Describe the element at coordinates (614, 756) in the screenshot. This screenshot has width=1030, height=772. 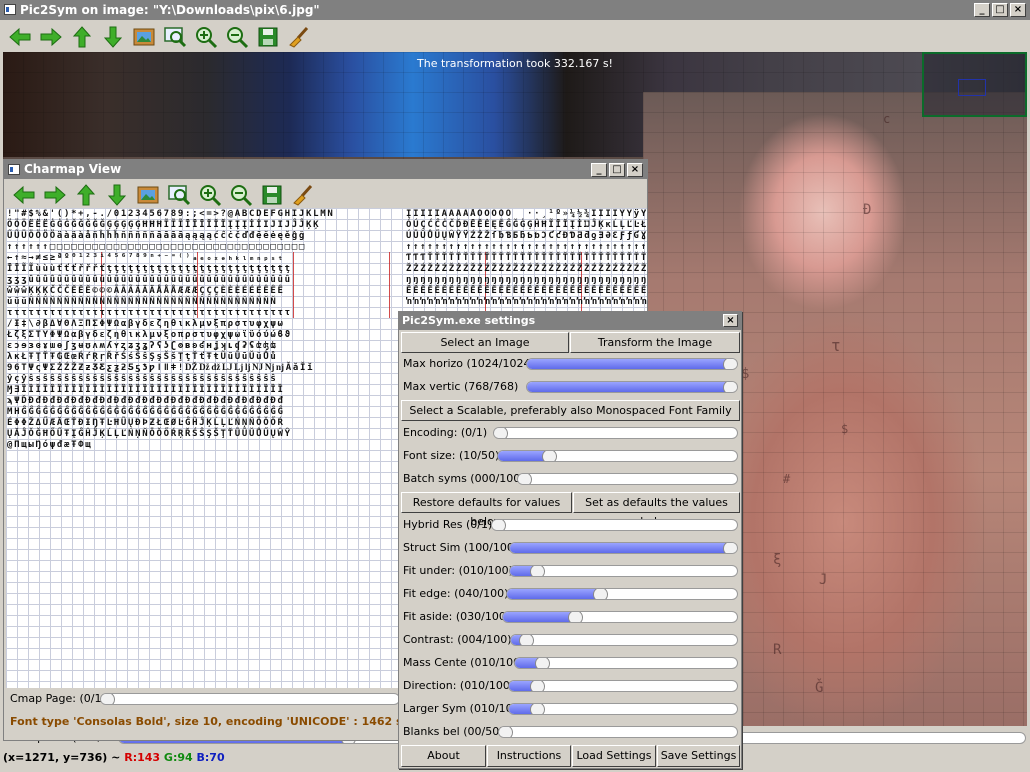
I see `load-settings-button: Load Settings` at that location.